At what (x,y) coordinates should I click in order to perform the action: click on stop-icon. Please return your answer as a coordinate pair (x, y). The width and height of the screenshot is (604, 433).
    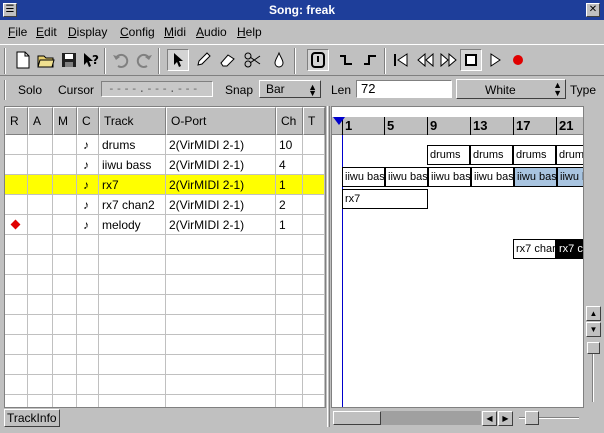
    Looking at the image, I should click on (471, 60).